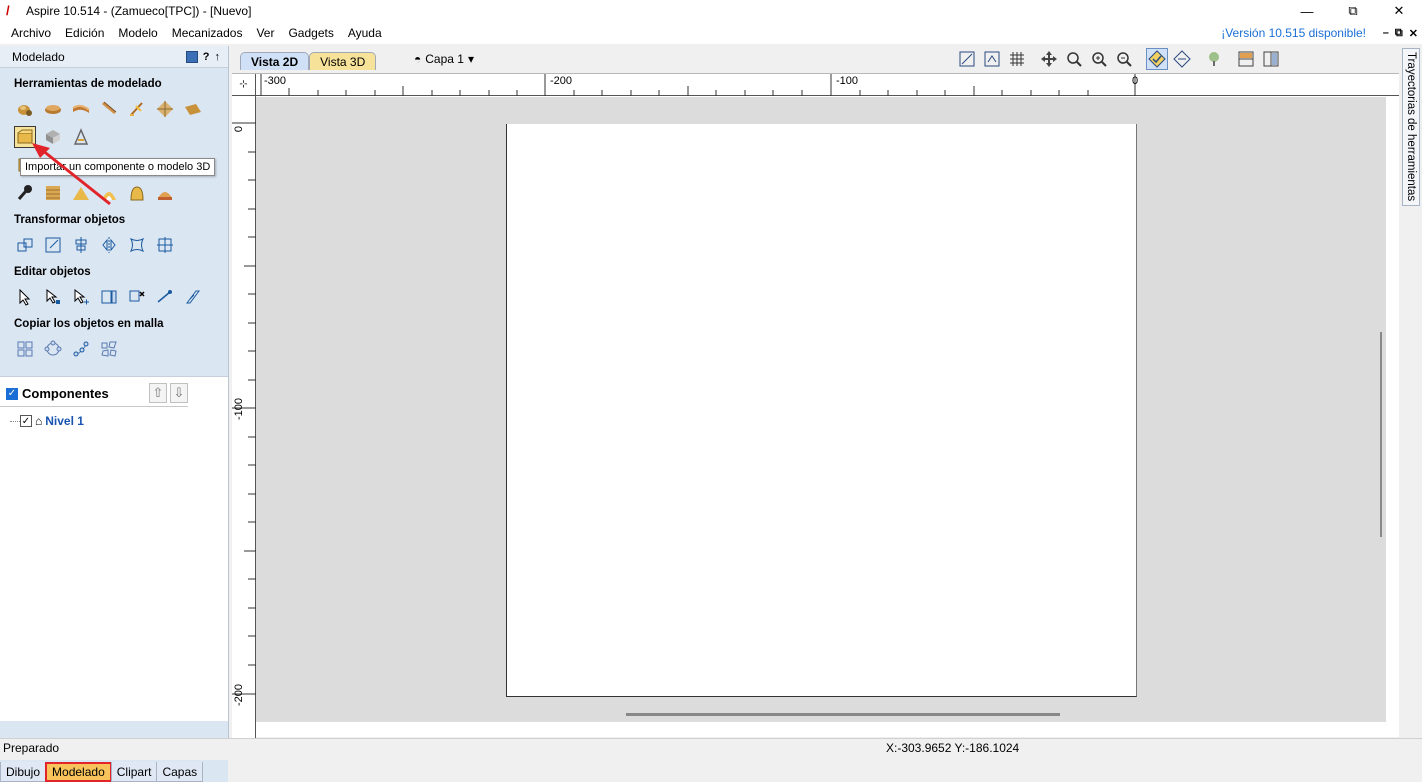 This screenshot has height=782, width=1422. I want to click on zoom-to-fit-icon, so click(967, 59).